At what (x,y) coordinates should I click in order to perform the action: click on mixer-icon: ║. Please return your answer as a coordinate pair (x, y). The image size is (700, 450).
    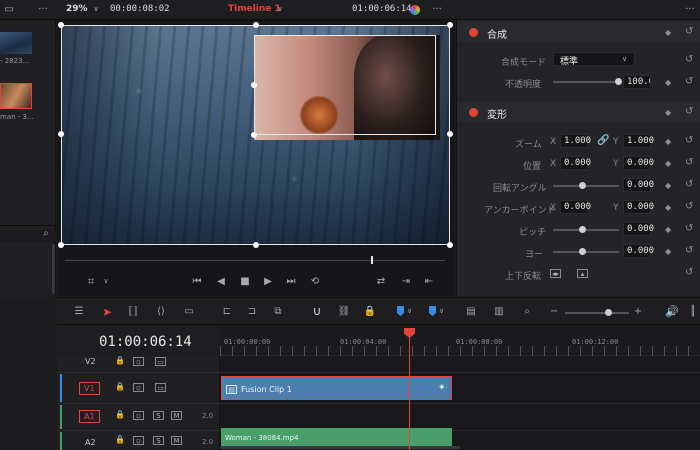
    Looking at the image, I should click on (693, 312).